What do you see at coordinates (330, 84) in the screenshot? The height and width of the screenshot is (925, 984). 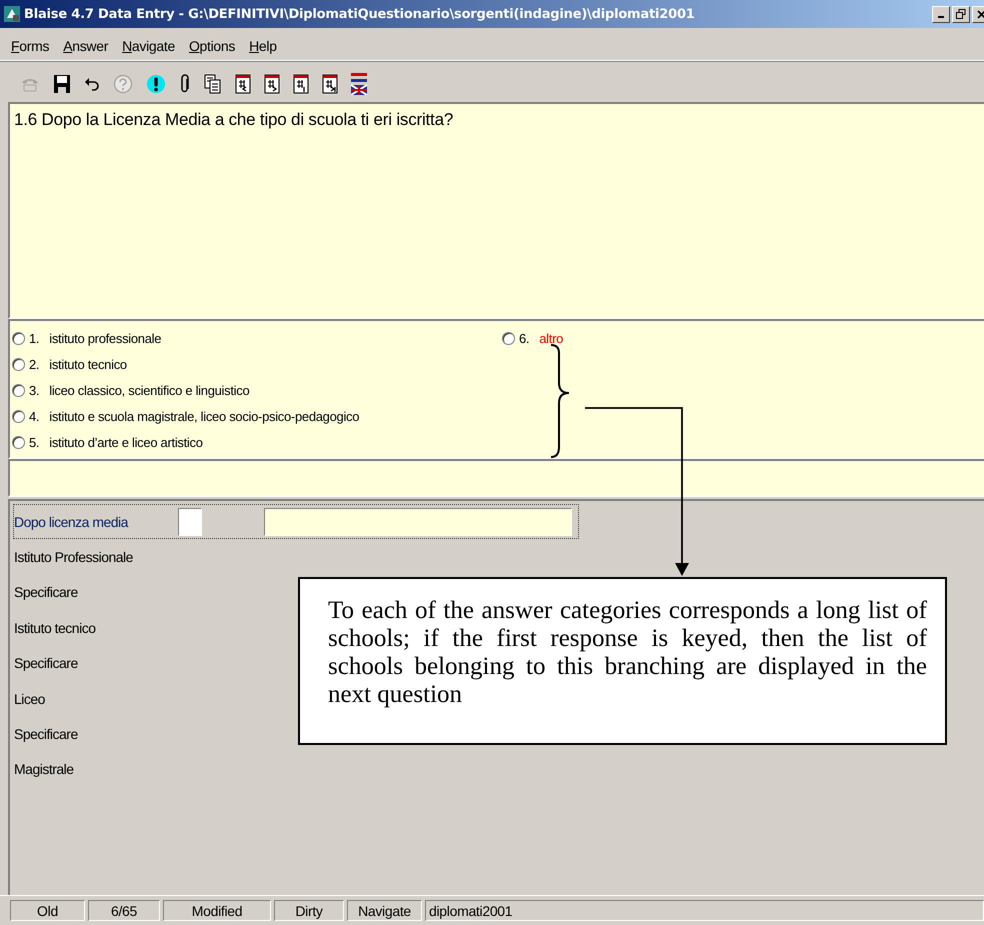 I see `last-page-icon` at bounding box center [330, 84].